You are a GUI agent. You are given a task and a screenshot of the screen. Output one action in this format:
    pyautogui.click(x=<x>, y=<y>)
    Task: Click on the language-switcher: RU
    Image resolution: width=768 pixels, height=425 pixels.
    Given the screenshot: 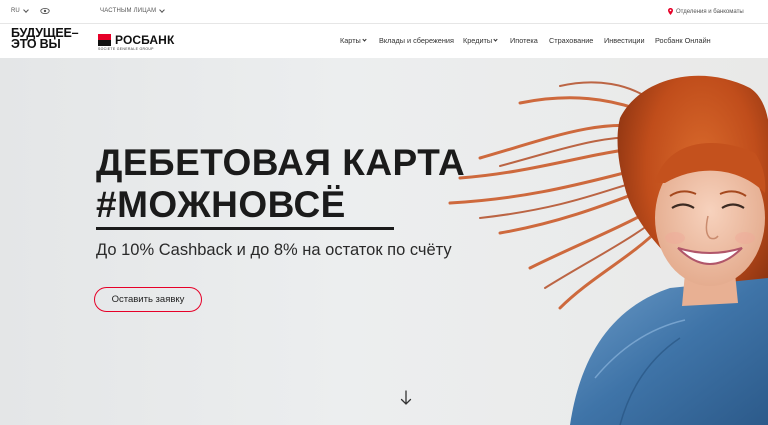 What is the action you would take?
    pyautogui.click(x=20, y=10)
    